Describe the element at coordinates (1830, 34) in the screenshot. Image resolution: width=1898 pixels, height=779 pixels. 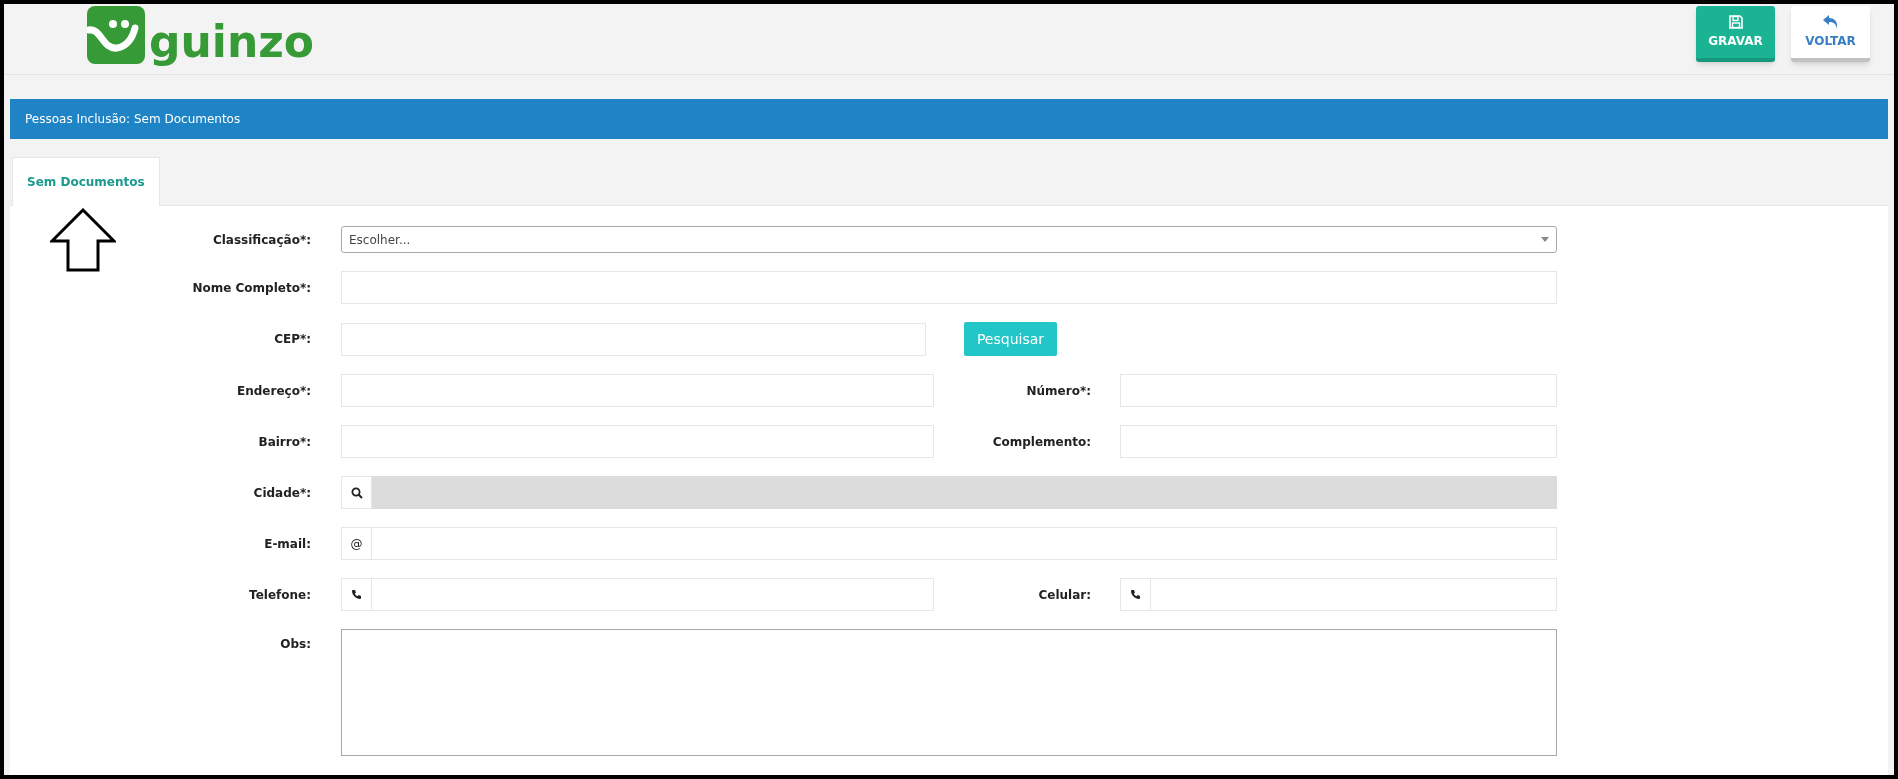
I see `back-button: VOLTAR` at that location.